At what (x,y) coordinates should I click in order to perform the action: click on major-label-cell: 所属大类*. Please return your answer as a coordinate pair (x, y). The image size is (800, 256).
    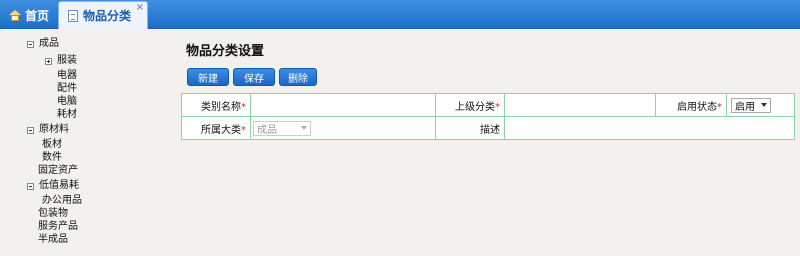
    Looking at the image, I should click on (216, 128).